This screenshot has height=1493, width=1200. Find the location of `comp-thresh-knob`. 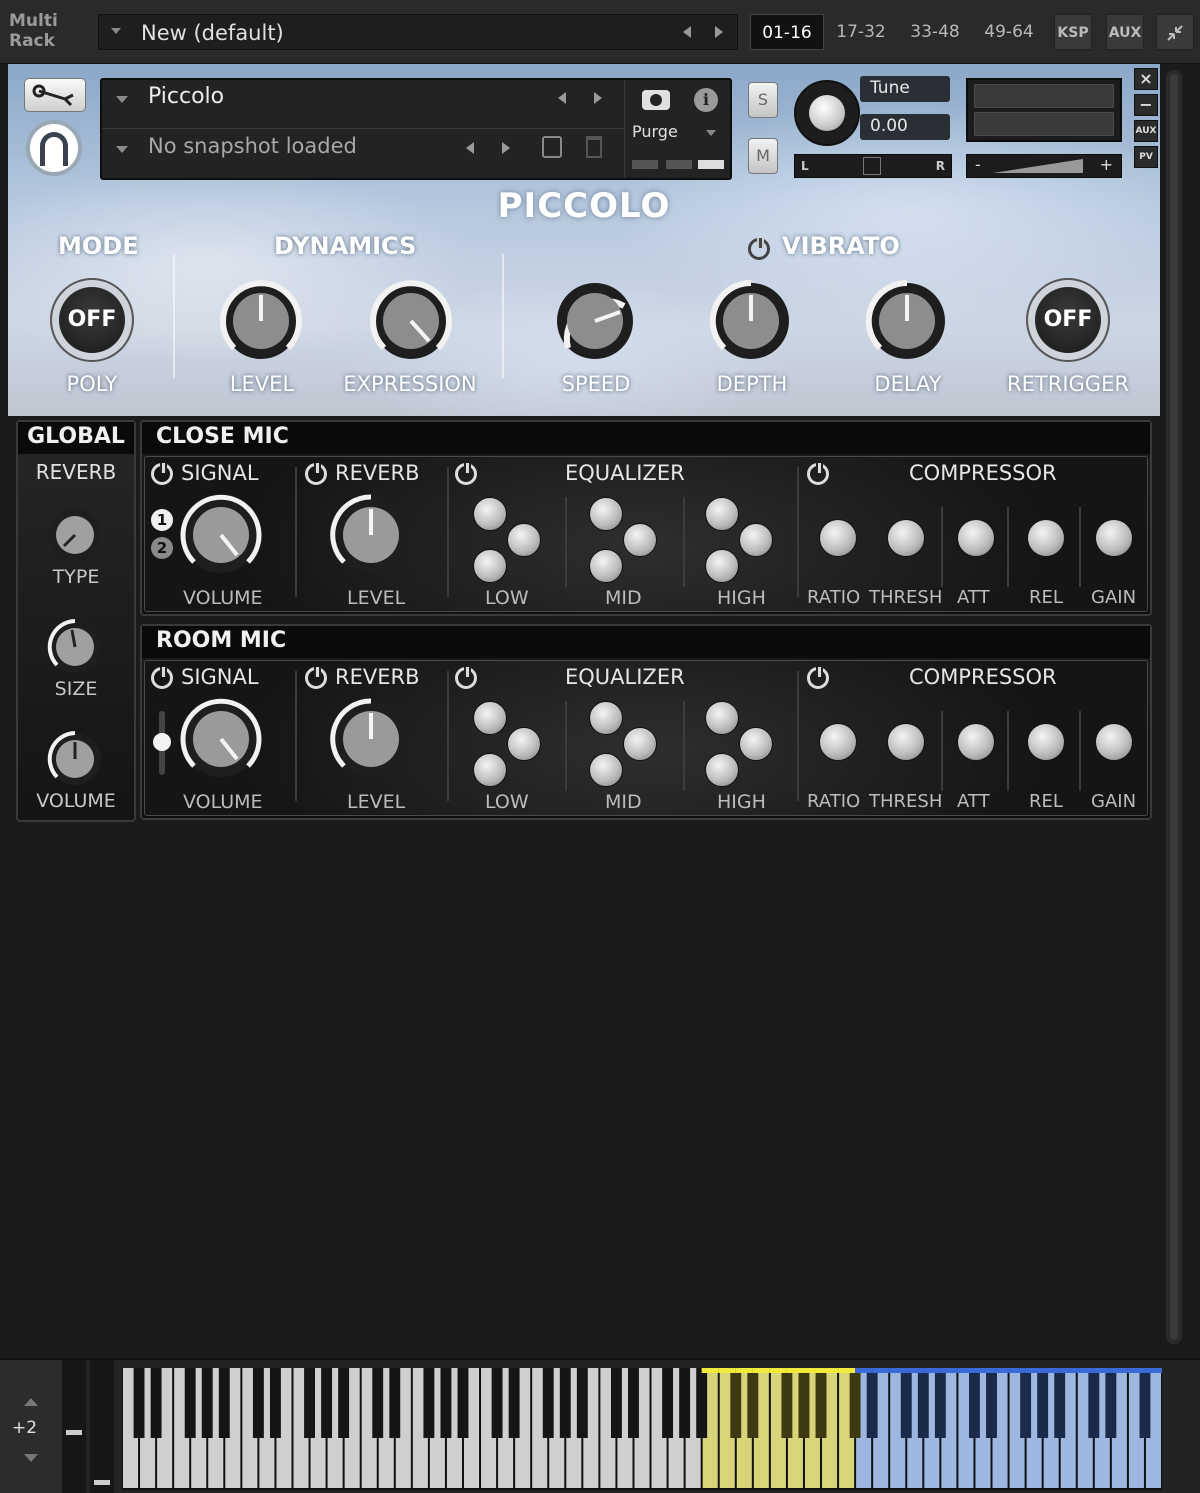

comp-thresh-knob is located at coordinates (906, 538).